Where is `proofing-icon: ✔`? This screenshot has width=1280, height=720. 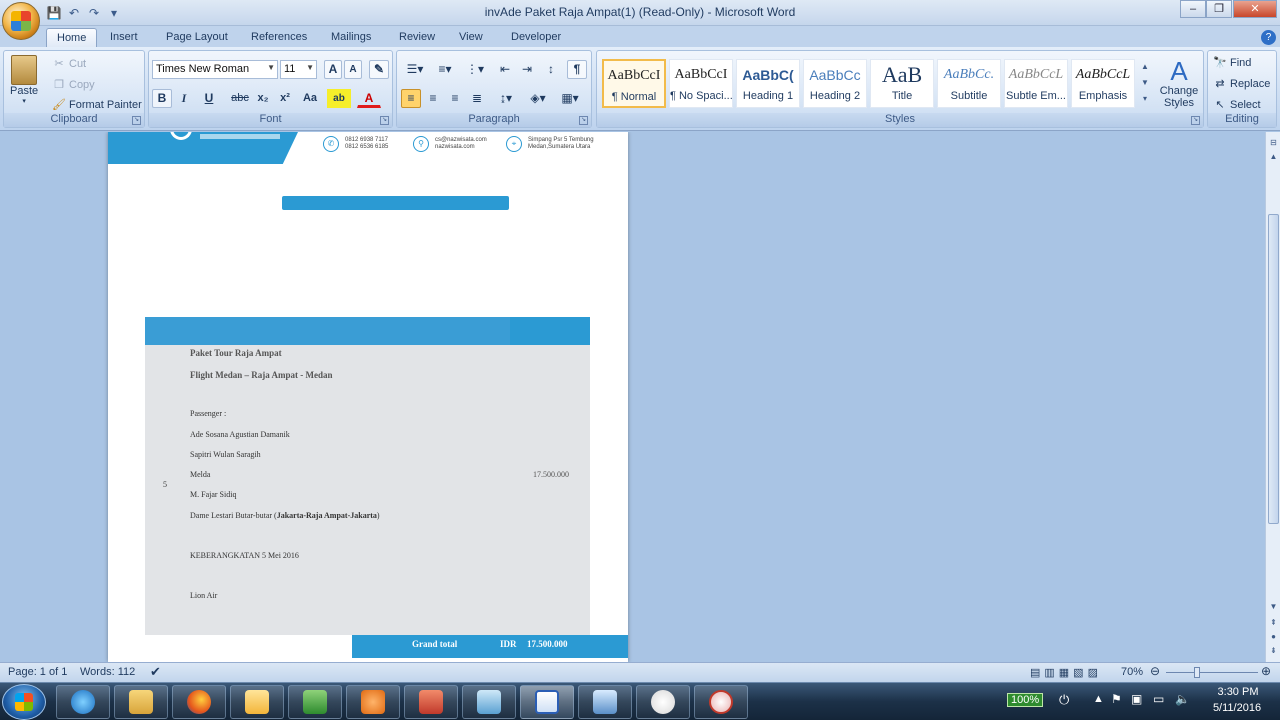
proofing-icon: ✔ is located at coordinates (155, 672).